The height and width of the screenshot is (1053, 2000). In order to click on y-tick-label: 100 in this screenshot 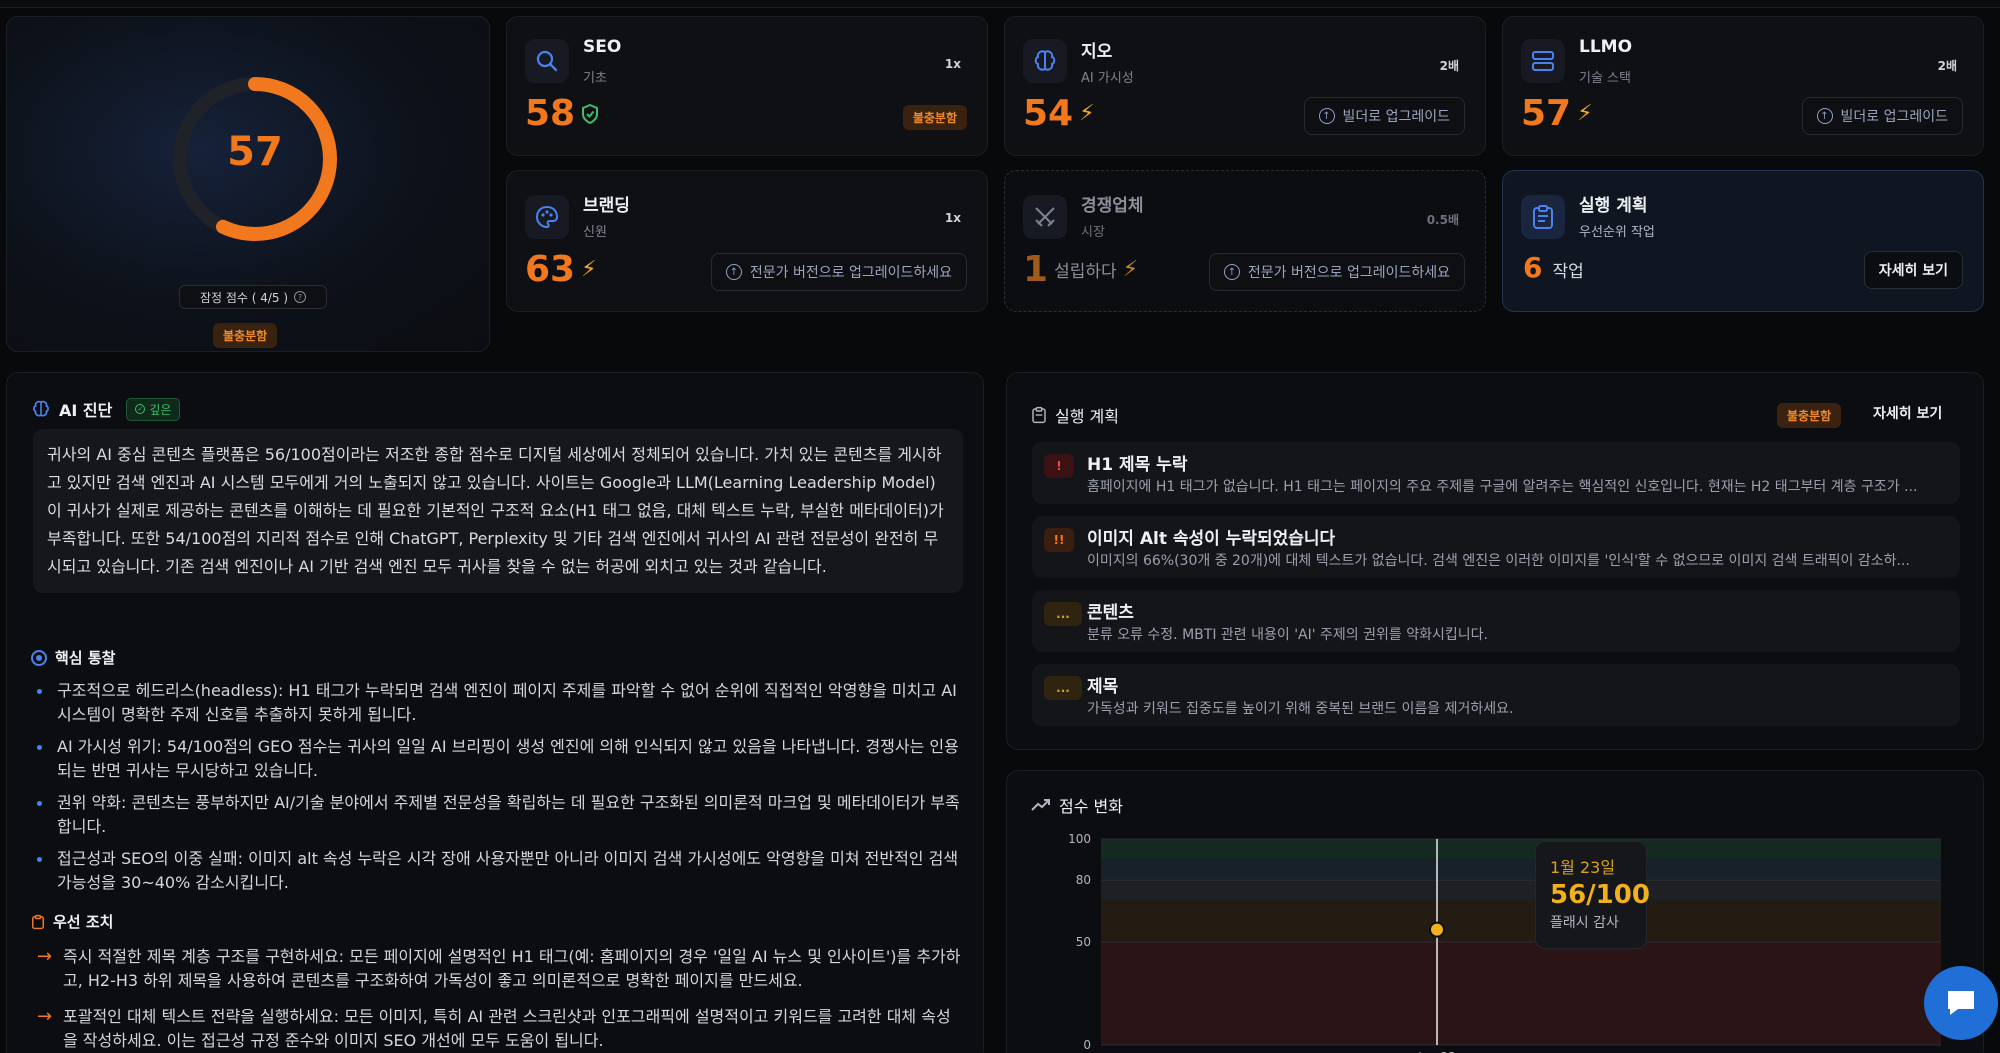, I will do `click(1079, 839)`.